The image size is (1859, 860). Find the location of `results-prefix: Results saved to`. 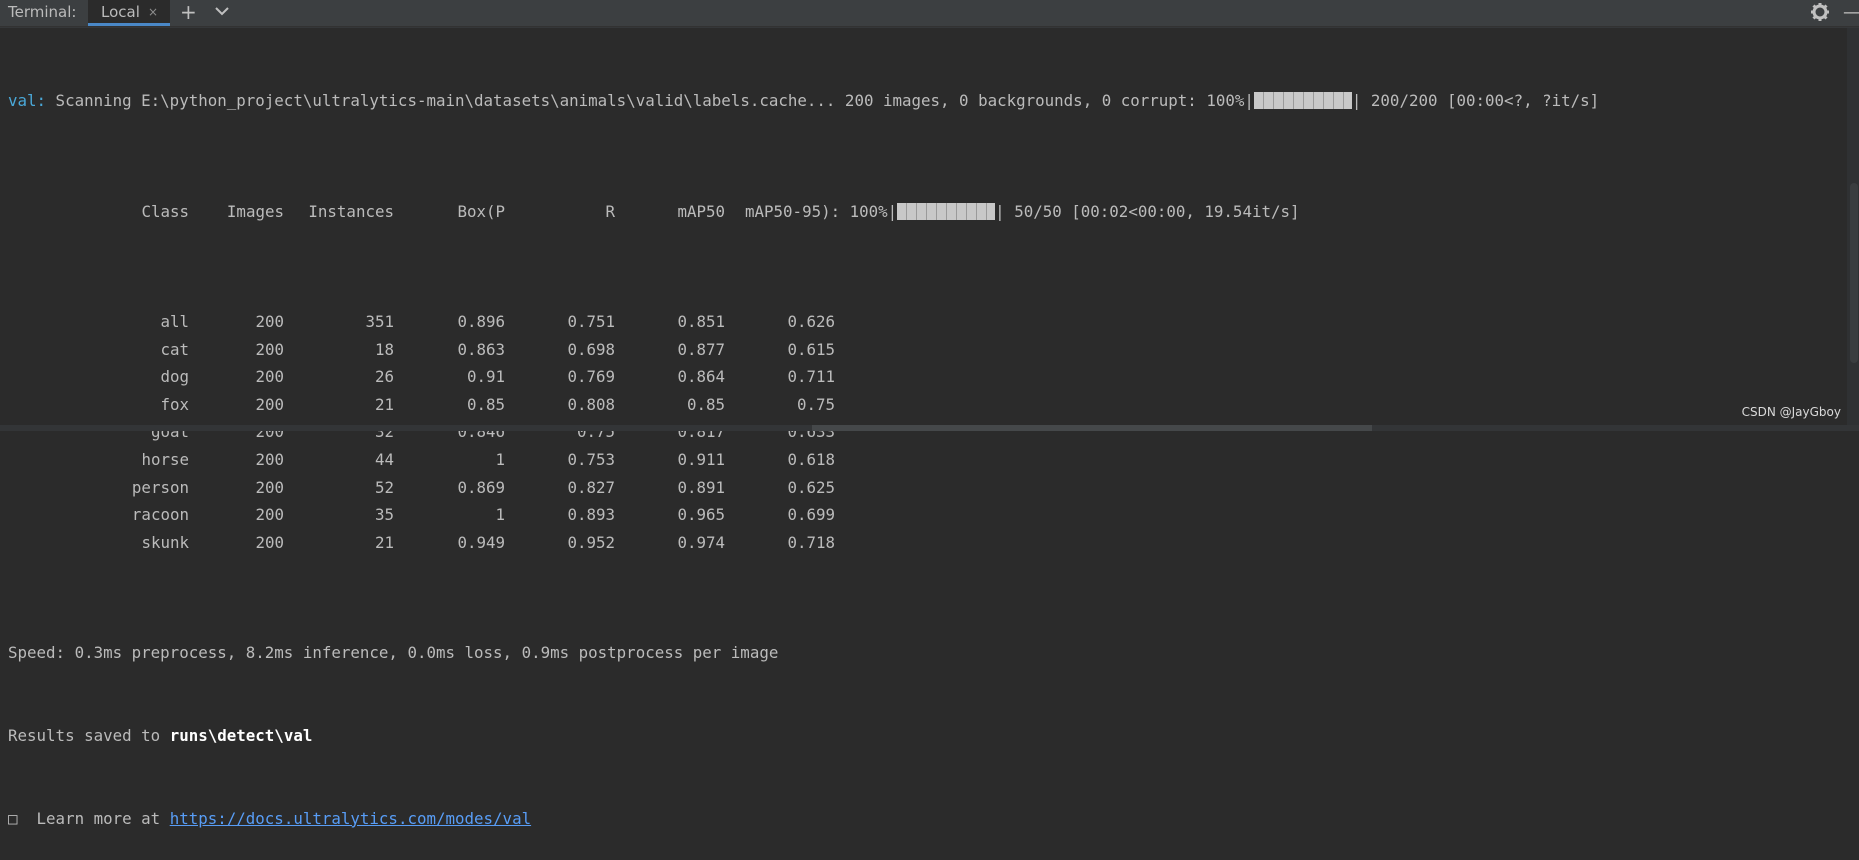

results-prefix: Results saved to is located at coordinates (89, 735).